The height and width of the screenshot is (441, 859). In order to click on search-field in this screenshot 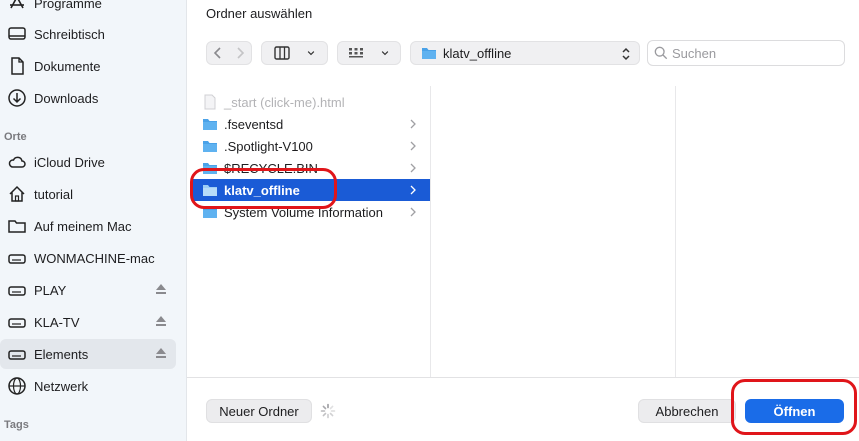, I will do `click(746, 53)`.